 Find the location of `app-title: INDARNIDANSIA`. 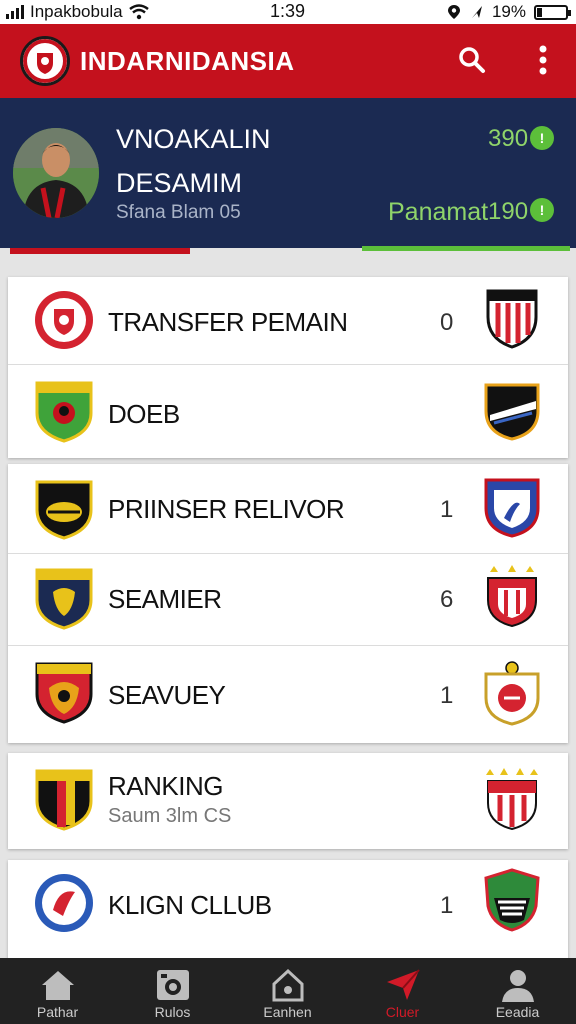

app-title: INDARNIDANSIA is located at coordinates (187, 61).